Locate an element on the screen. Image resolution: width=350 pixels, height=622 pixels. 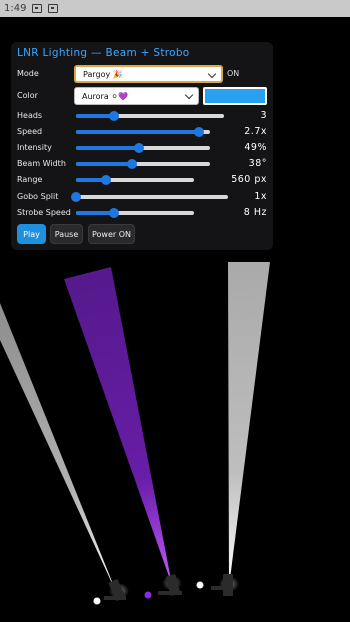
range-value: 560 px is located at coordinates (249, 179).